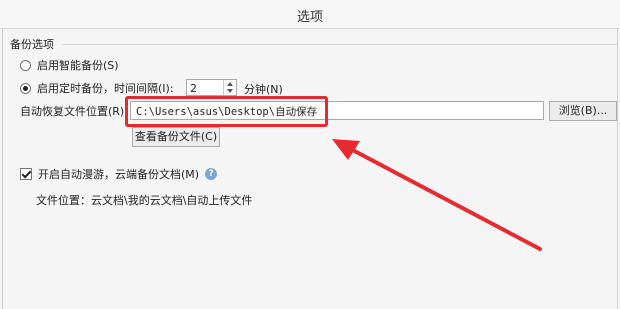  Describe the element at coordinates (442, 197) in the screenshot. I see `annotation-arrow-shaft` at that location.